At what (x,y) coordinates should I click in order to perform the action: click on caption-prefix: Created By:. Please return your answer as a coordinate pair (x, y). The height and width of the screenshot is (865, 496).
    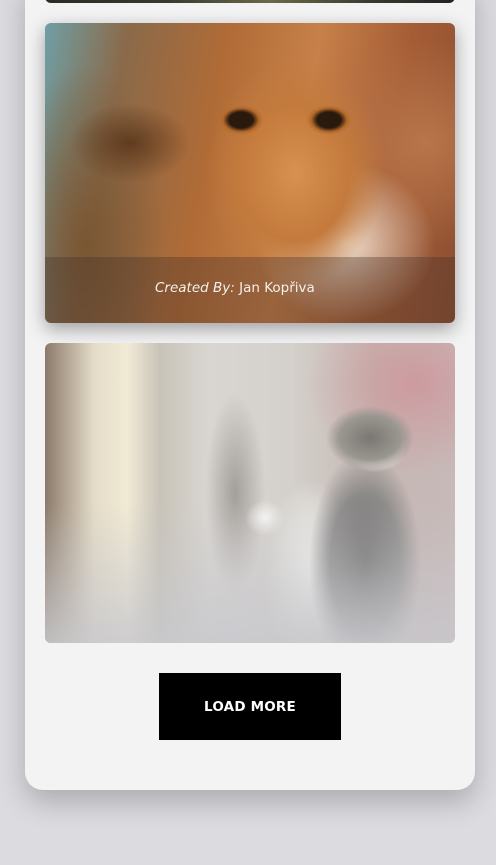
    Looking at the image, I should click on (195, 288).